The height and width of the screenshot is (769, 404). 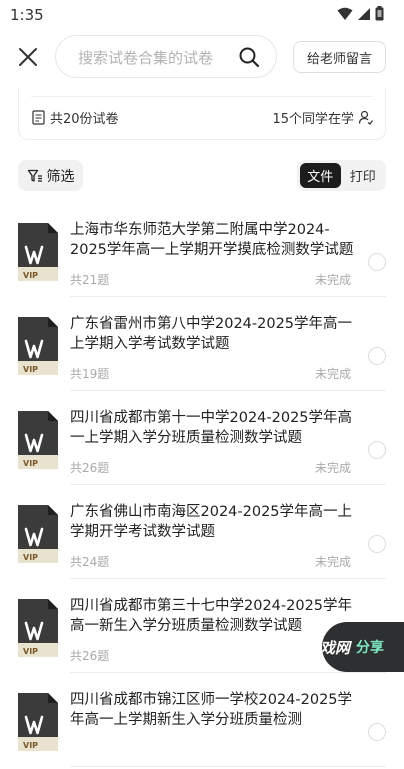 I want to click on learners-count: 15个同学在学, so click(x=322, y=117).